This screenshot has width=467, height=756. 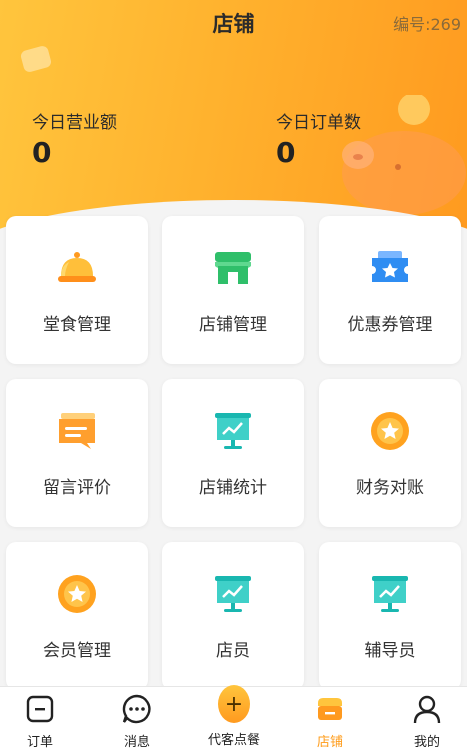 I want to click on tab-orders: 订单, so click(x=40, y=721).